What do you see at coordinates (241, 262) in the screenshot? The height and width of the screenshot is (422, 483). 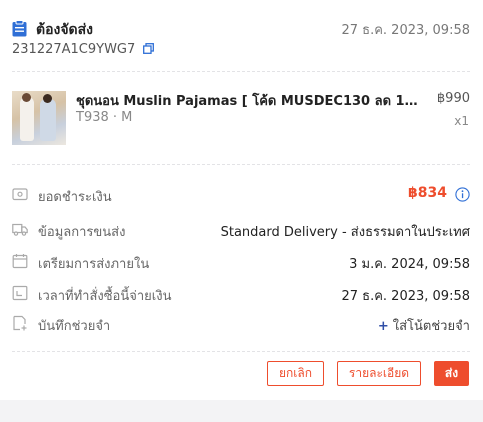 I see `prepare-row: เตรียมการส่งภายใน 3 ม.ค. 2024, 09:58` at bounding box center [241, 262].